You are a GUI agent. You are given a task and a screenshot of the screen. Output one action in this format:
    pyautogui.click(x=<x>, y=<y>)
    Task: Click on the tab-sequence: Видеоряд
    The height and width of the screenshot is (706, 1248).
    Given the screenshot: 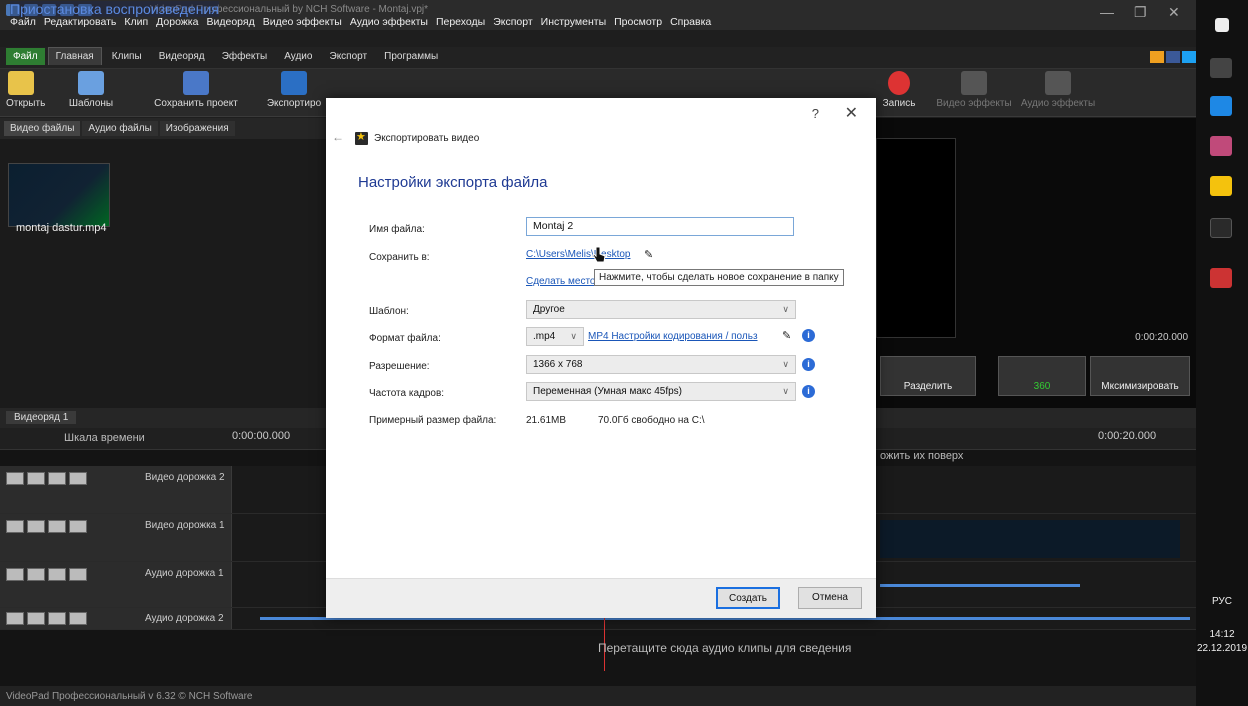 What is the action you would take?
    pyautogui.click(x=182, y=56)
    